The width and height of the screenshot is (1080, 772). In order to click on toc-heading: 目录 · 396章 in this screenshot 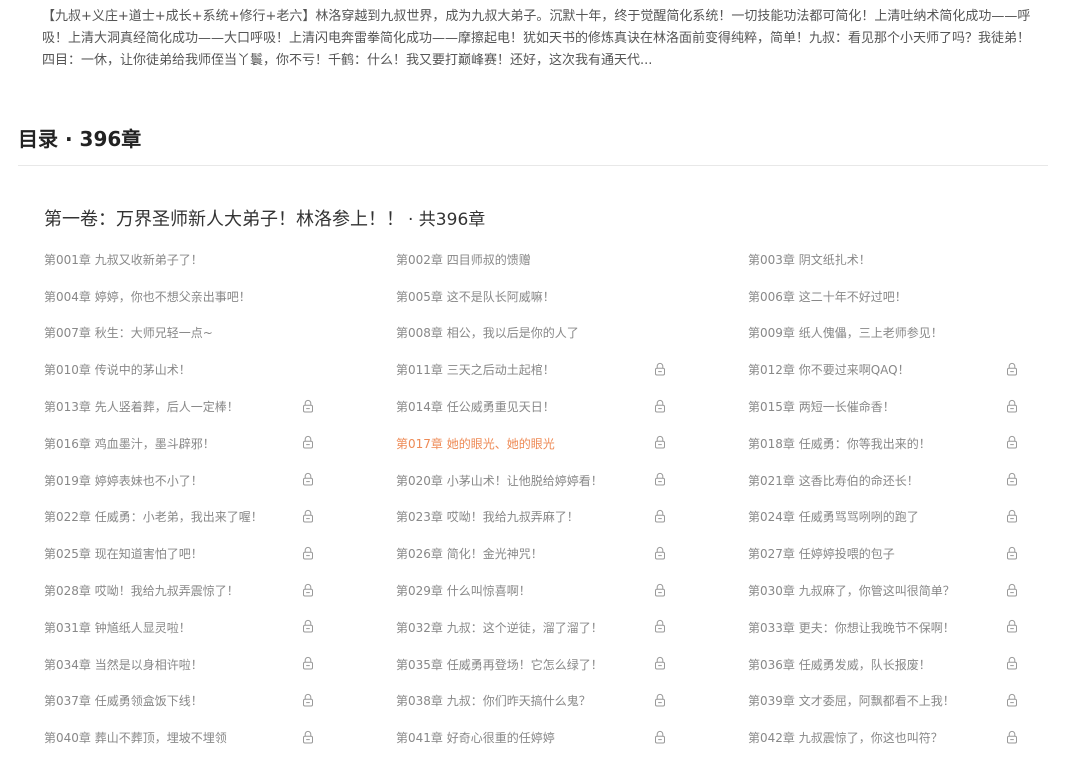, I will do `click(80, 139)`.